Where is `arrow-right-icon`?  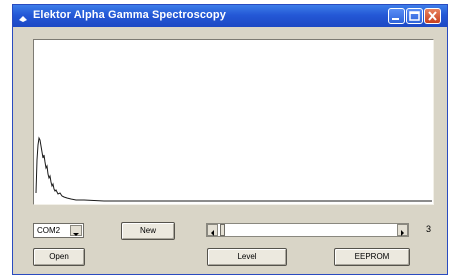 arrow-right-icon is located at coordinates (402, 233).